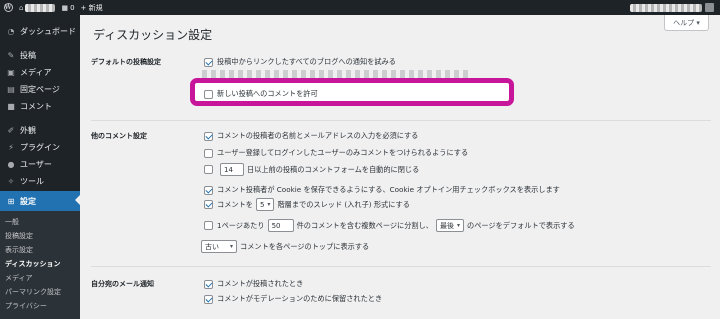 This screenshot has width=720, height=319. I want to click on threaded-comments-option: コメントを 5 ▾ 階層までのスレッド (入れ子) 形式にする, so click(307, 204).